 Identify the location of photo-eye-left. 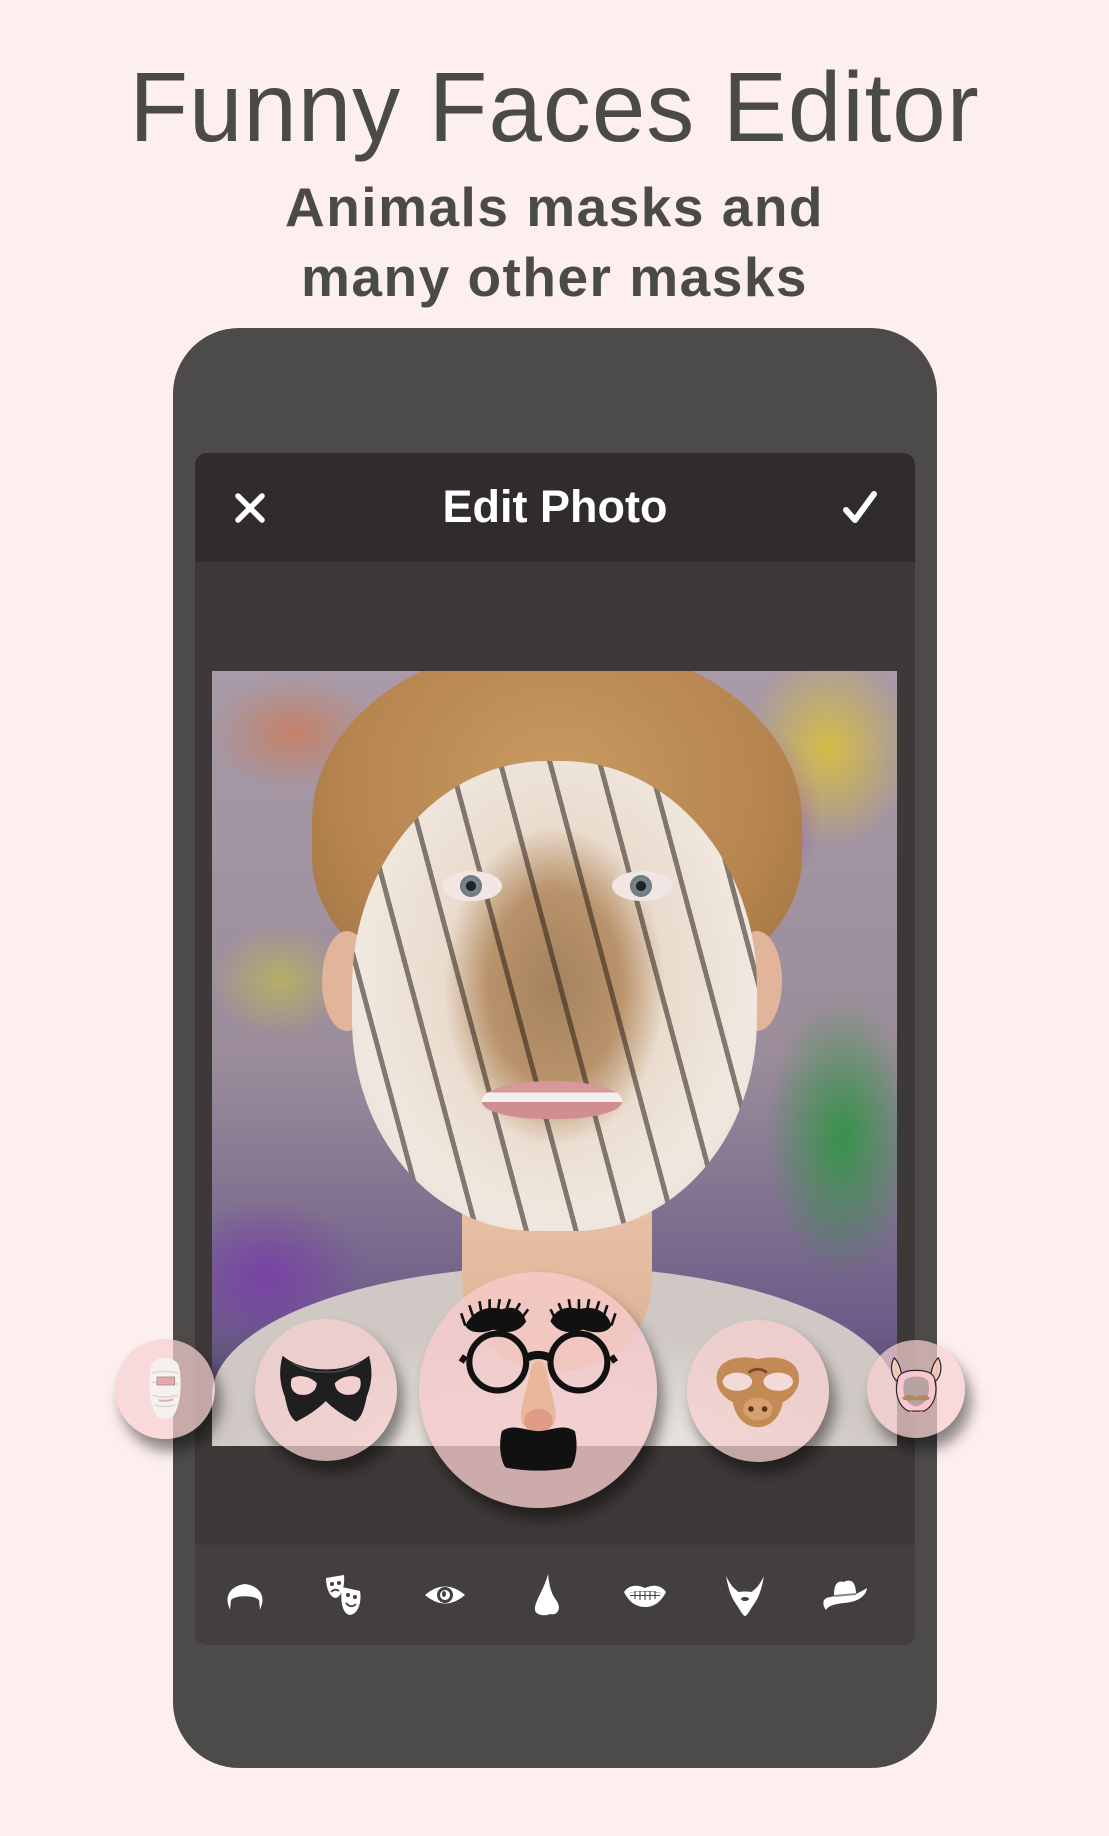
(472, 886).